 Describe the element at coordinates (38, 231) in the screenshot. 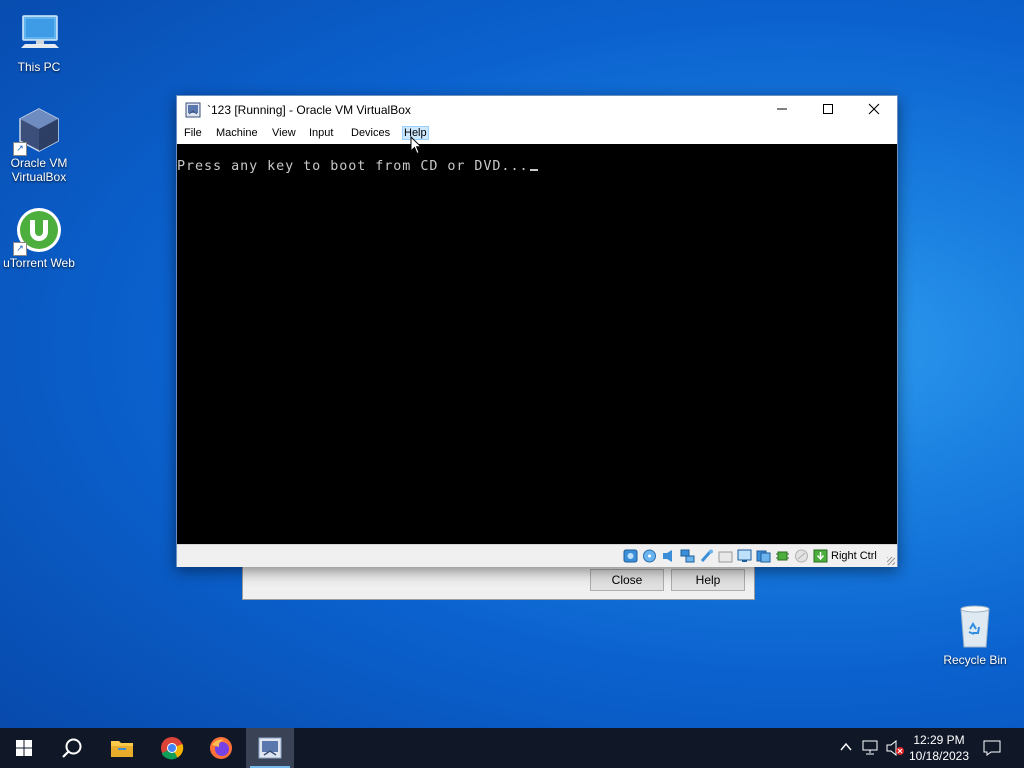

I see `utorrent-icon: ↗` at that location.